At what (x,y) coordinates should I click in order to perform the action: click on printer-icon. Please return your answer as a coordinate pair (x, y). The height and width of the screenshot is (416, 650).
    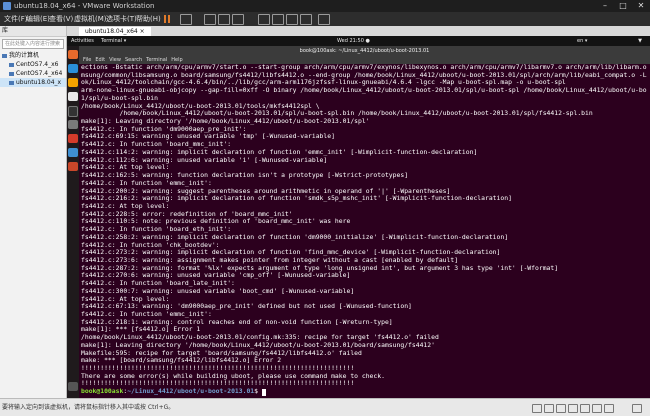
    Looking at the image, I should click on (597, 408).